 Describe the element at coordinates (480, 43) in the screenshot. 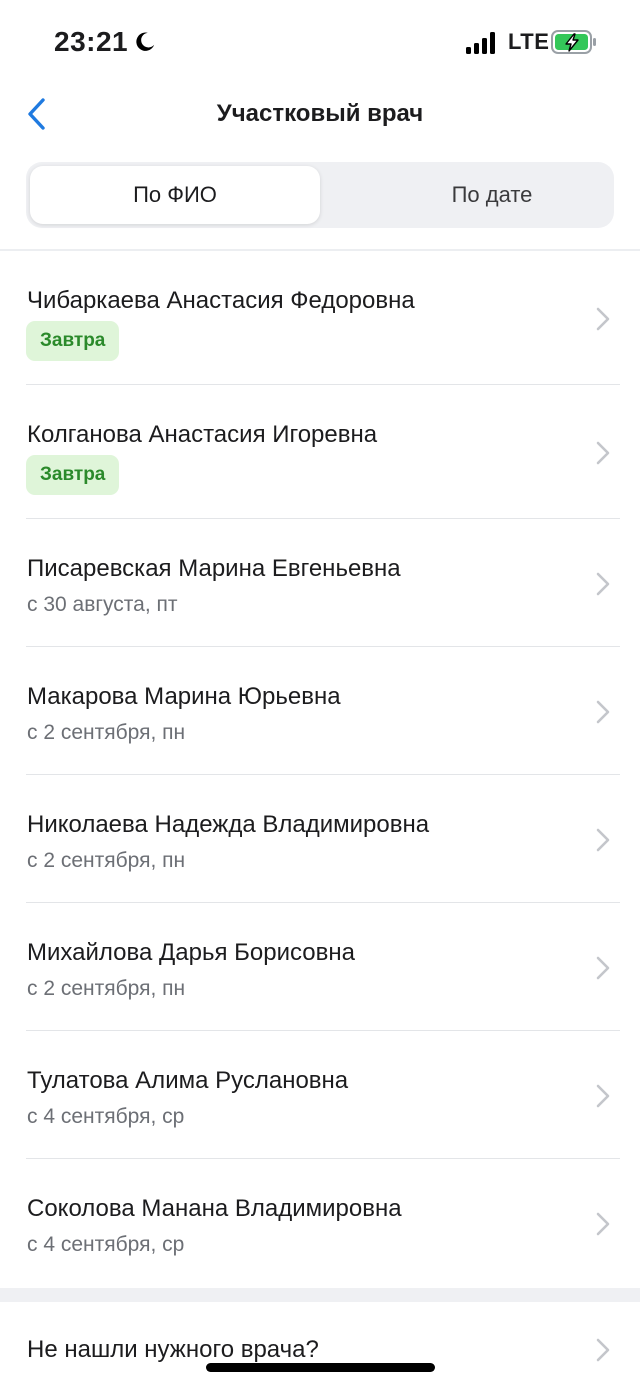

I see `signal-icon` at that location.